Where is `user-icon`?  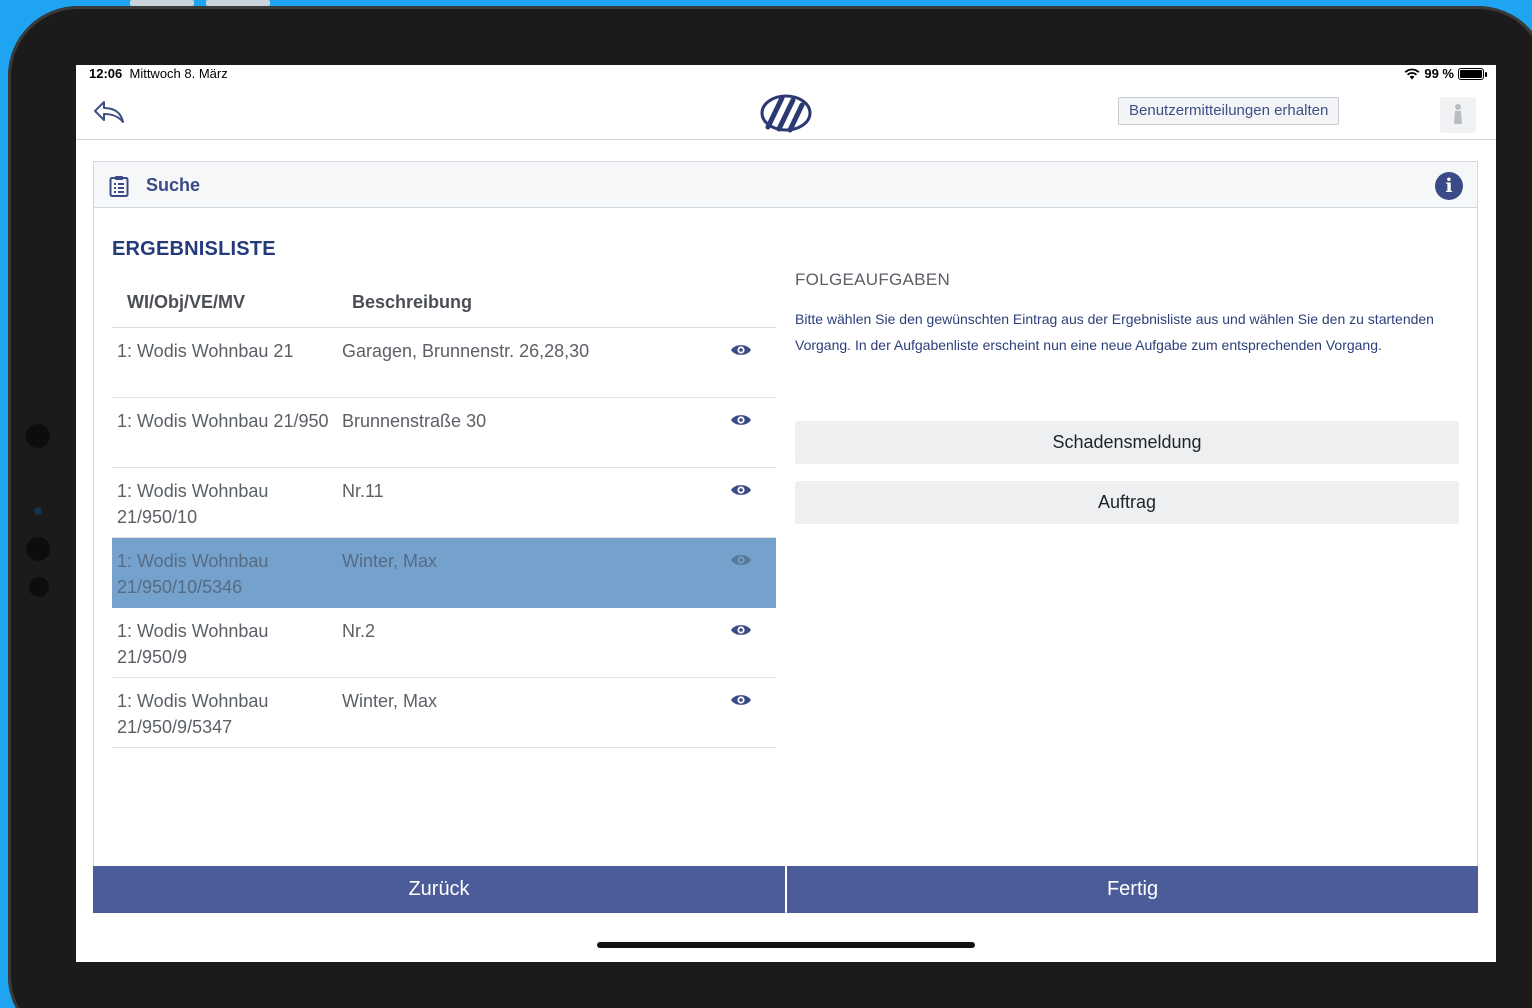
user-icon is located at coordinates (1458, 114).